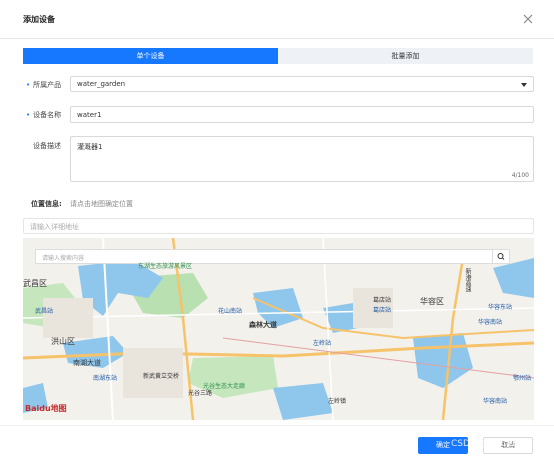 The image size is (554, 458). Describe the element at coordinates (522, 378) in the screenshot. I see `map-station-8: 鄂州站` at that location.